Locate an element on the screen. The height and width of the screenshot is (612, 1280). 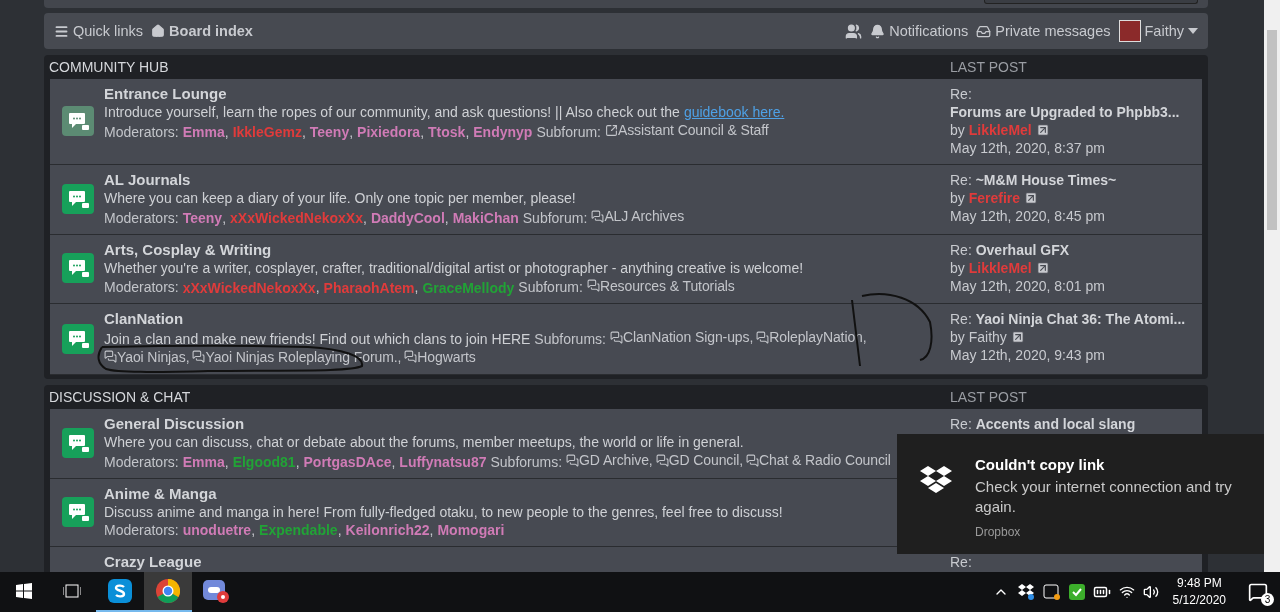
scrollbar is located at coordinates (1272, 286).